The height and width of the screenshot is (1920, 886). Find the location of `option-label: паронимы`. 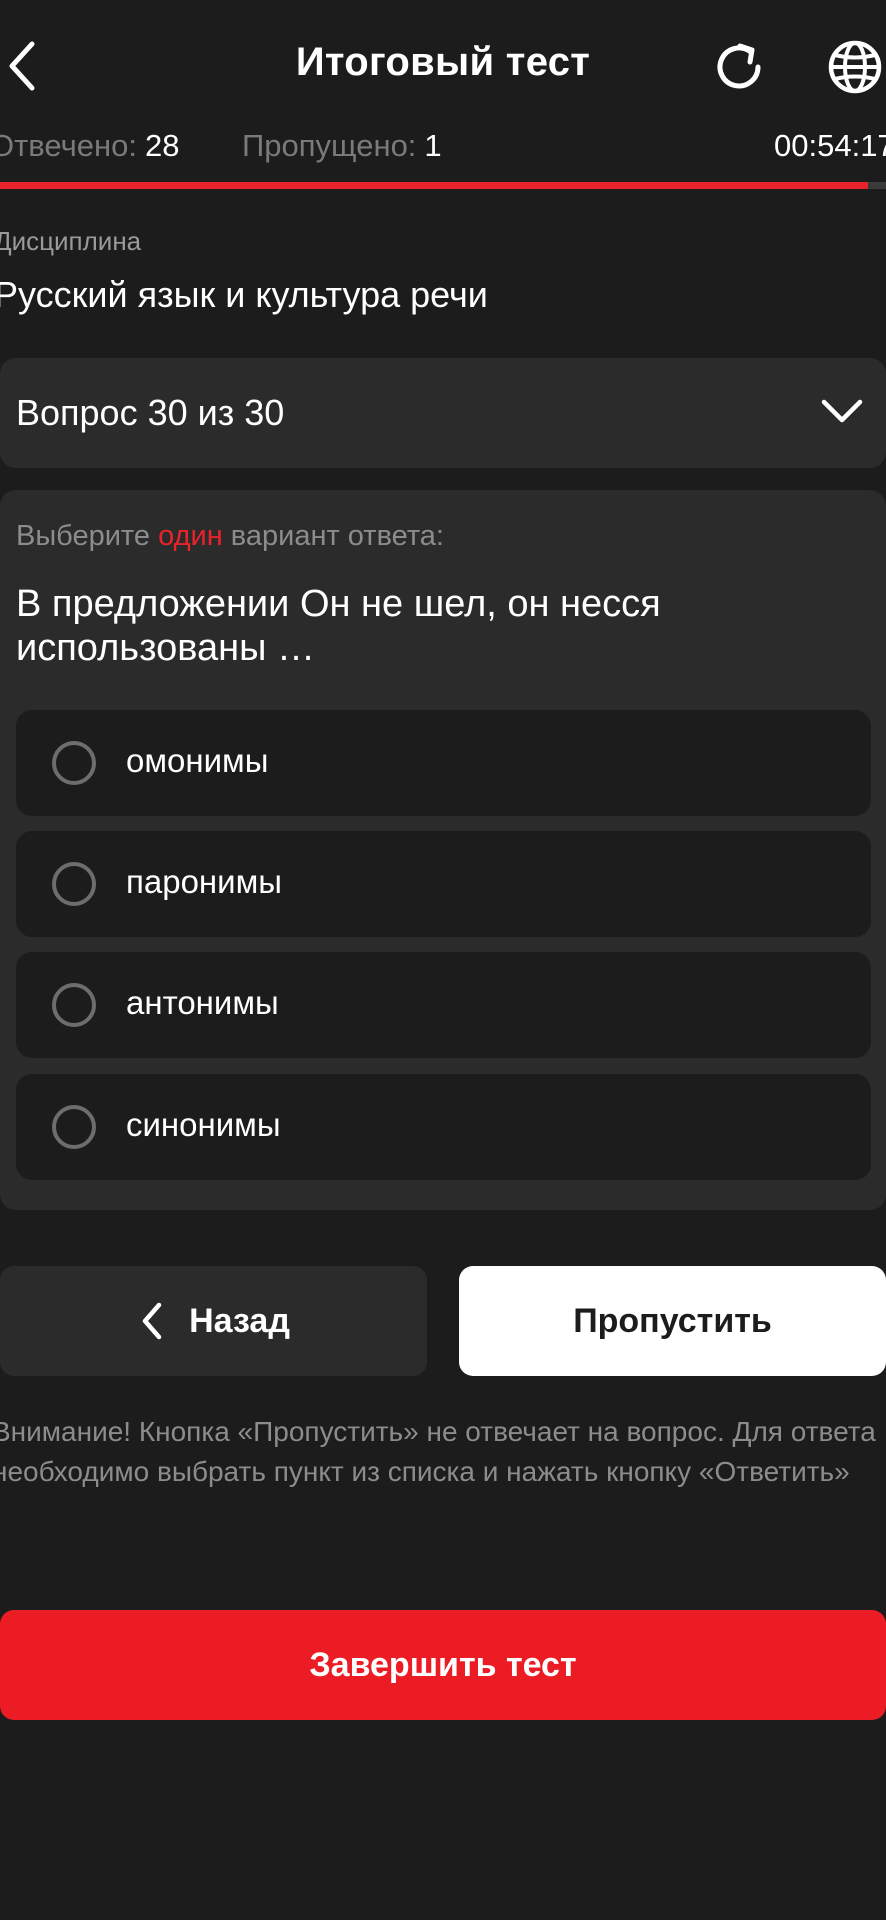

option-label: паронимы is located at coordinates (204, 881).